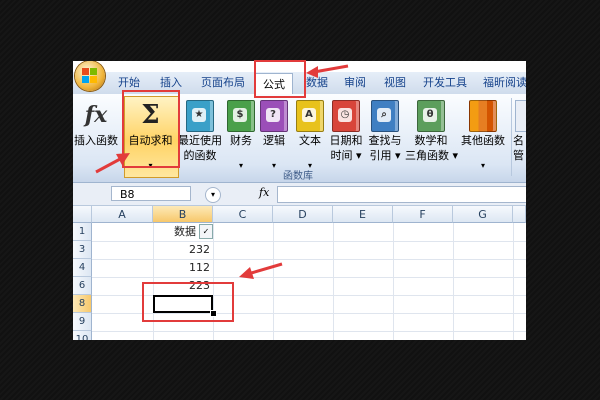 The image size is (600, 400). I want to click on autofilter-dropdown-icon: ✓, so click(206, 231).